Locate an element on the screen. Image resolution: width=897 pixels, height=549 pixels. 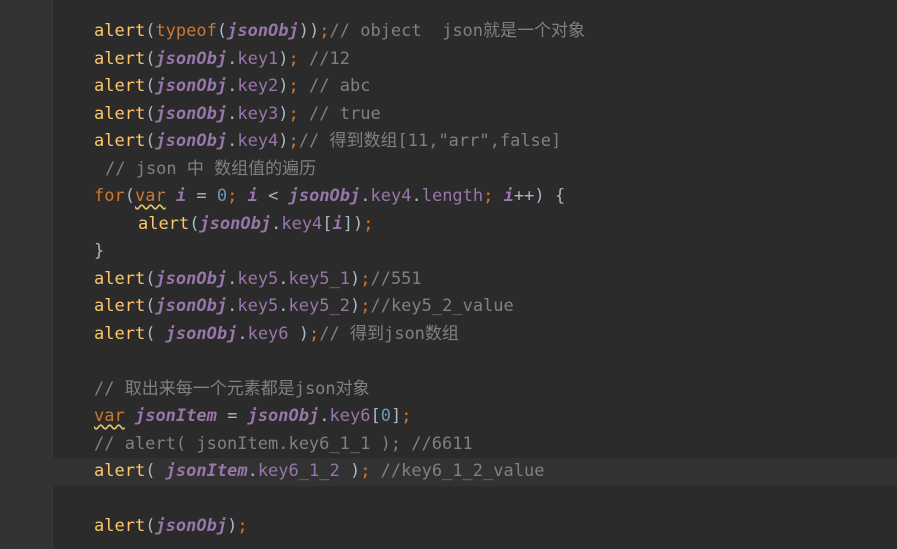
code-line: // json 中 数组值的遍历 is located at coordinates (448, 170).